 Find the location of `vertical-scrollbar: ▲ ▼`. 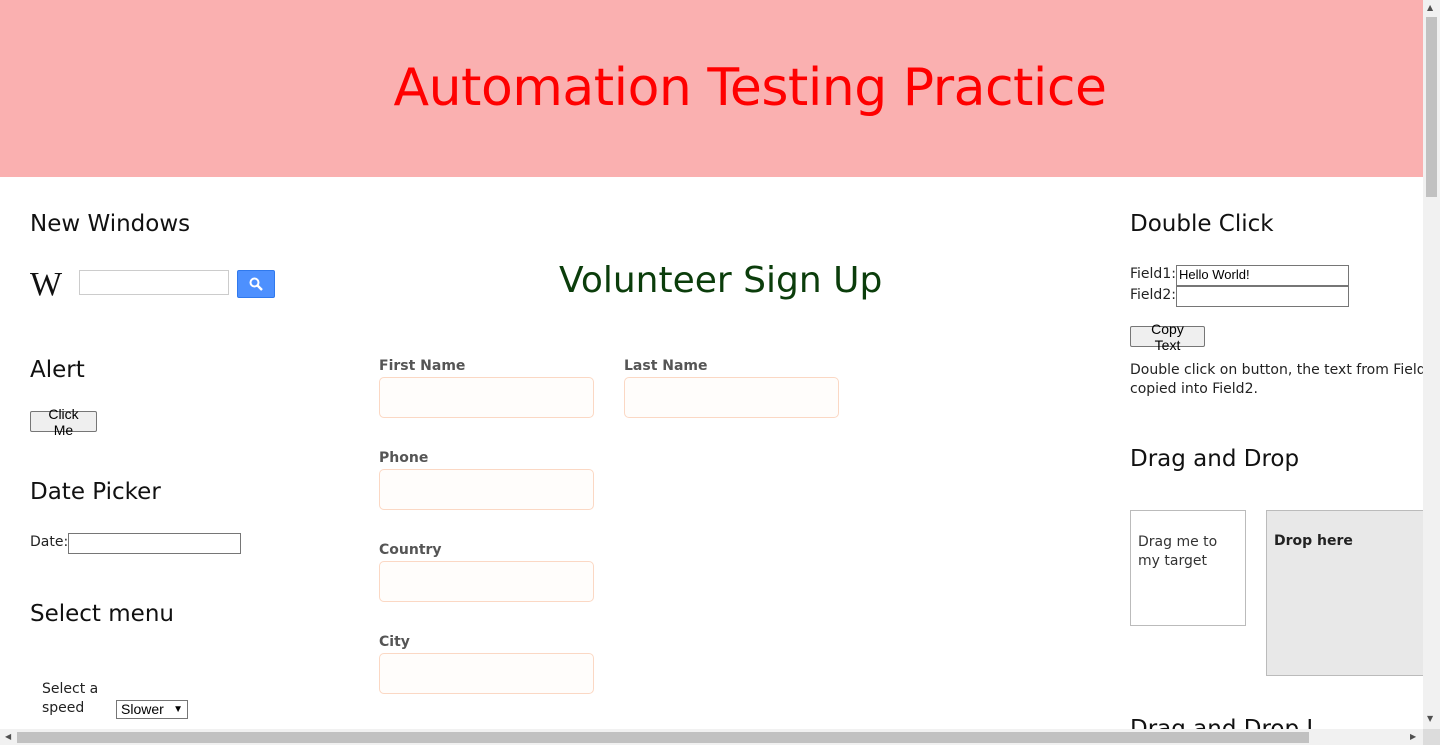

vertical-scrollbar: ▲ ▼ is located at coordinates (1431, 364).